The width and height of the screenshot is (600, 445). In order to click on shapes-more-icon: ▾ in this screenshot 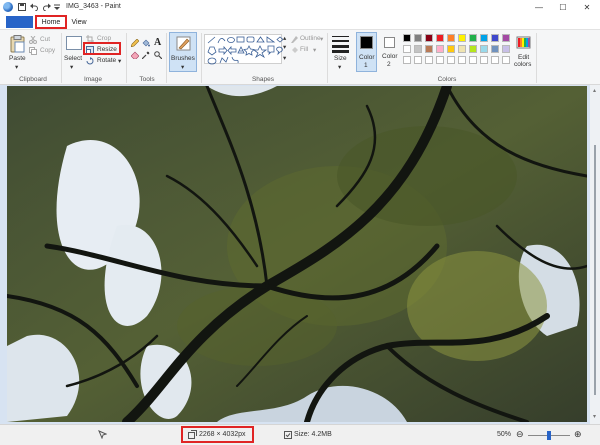, I will do `click(284, 58)`.